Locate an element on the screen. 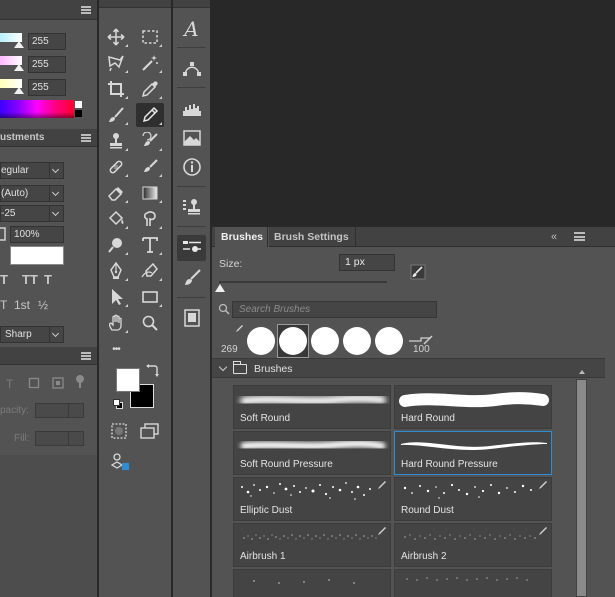  smudge-tool-icon is located at coordinates (150, 219).